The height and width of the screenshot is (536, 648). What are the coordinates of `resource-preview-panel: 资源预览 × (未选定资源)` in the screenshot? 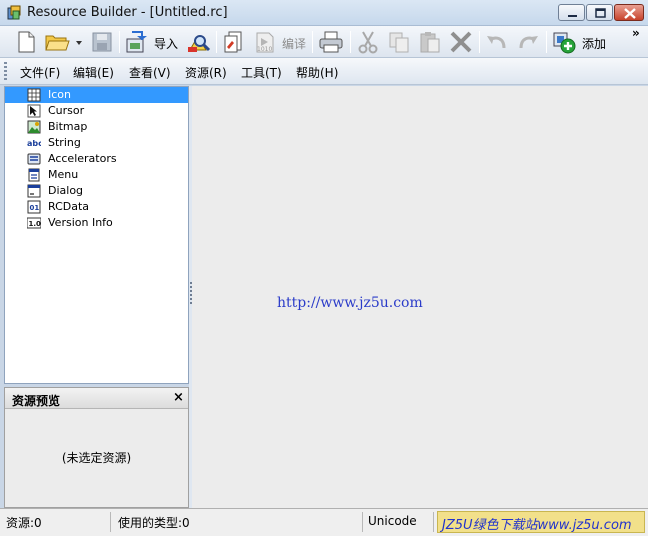 It's located at (96, 447).